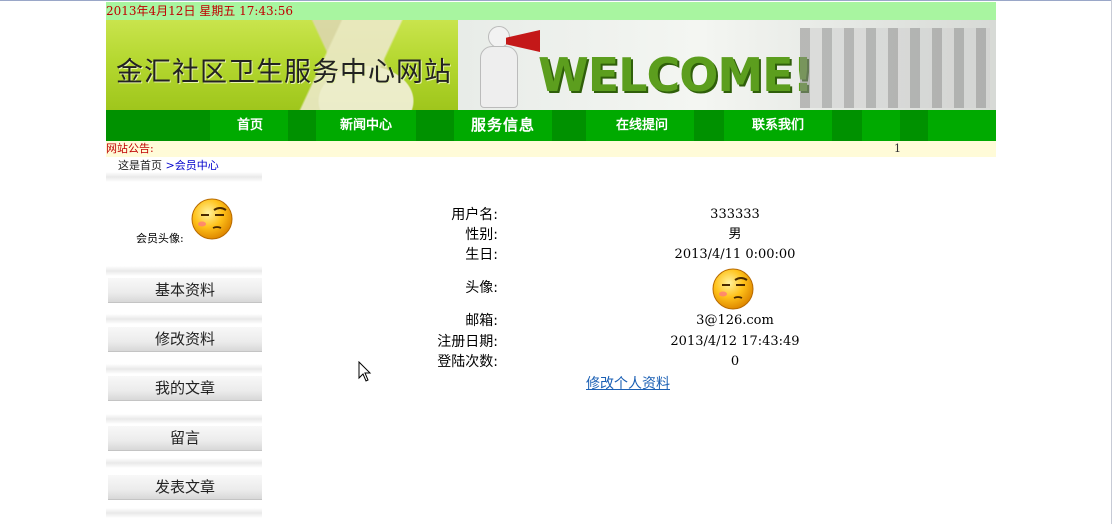  I want to click on banner-left-panel: 金汇社区卫生服务中心网站, so click(282, 65).